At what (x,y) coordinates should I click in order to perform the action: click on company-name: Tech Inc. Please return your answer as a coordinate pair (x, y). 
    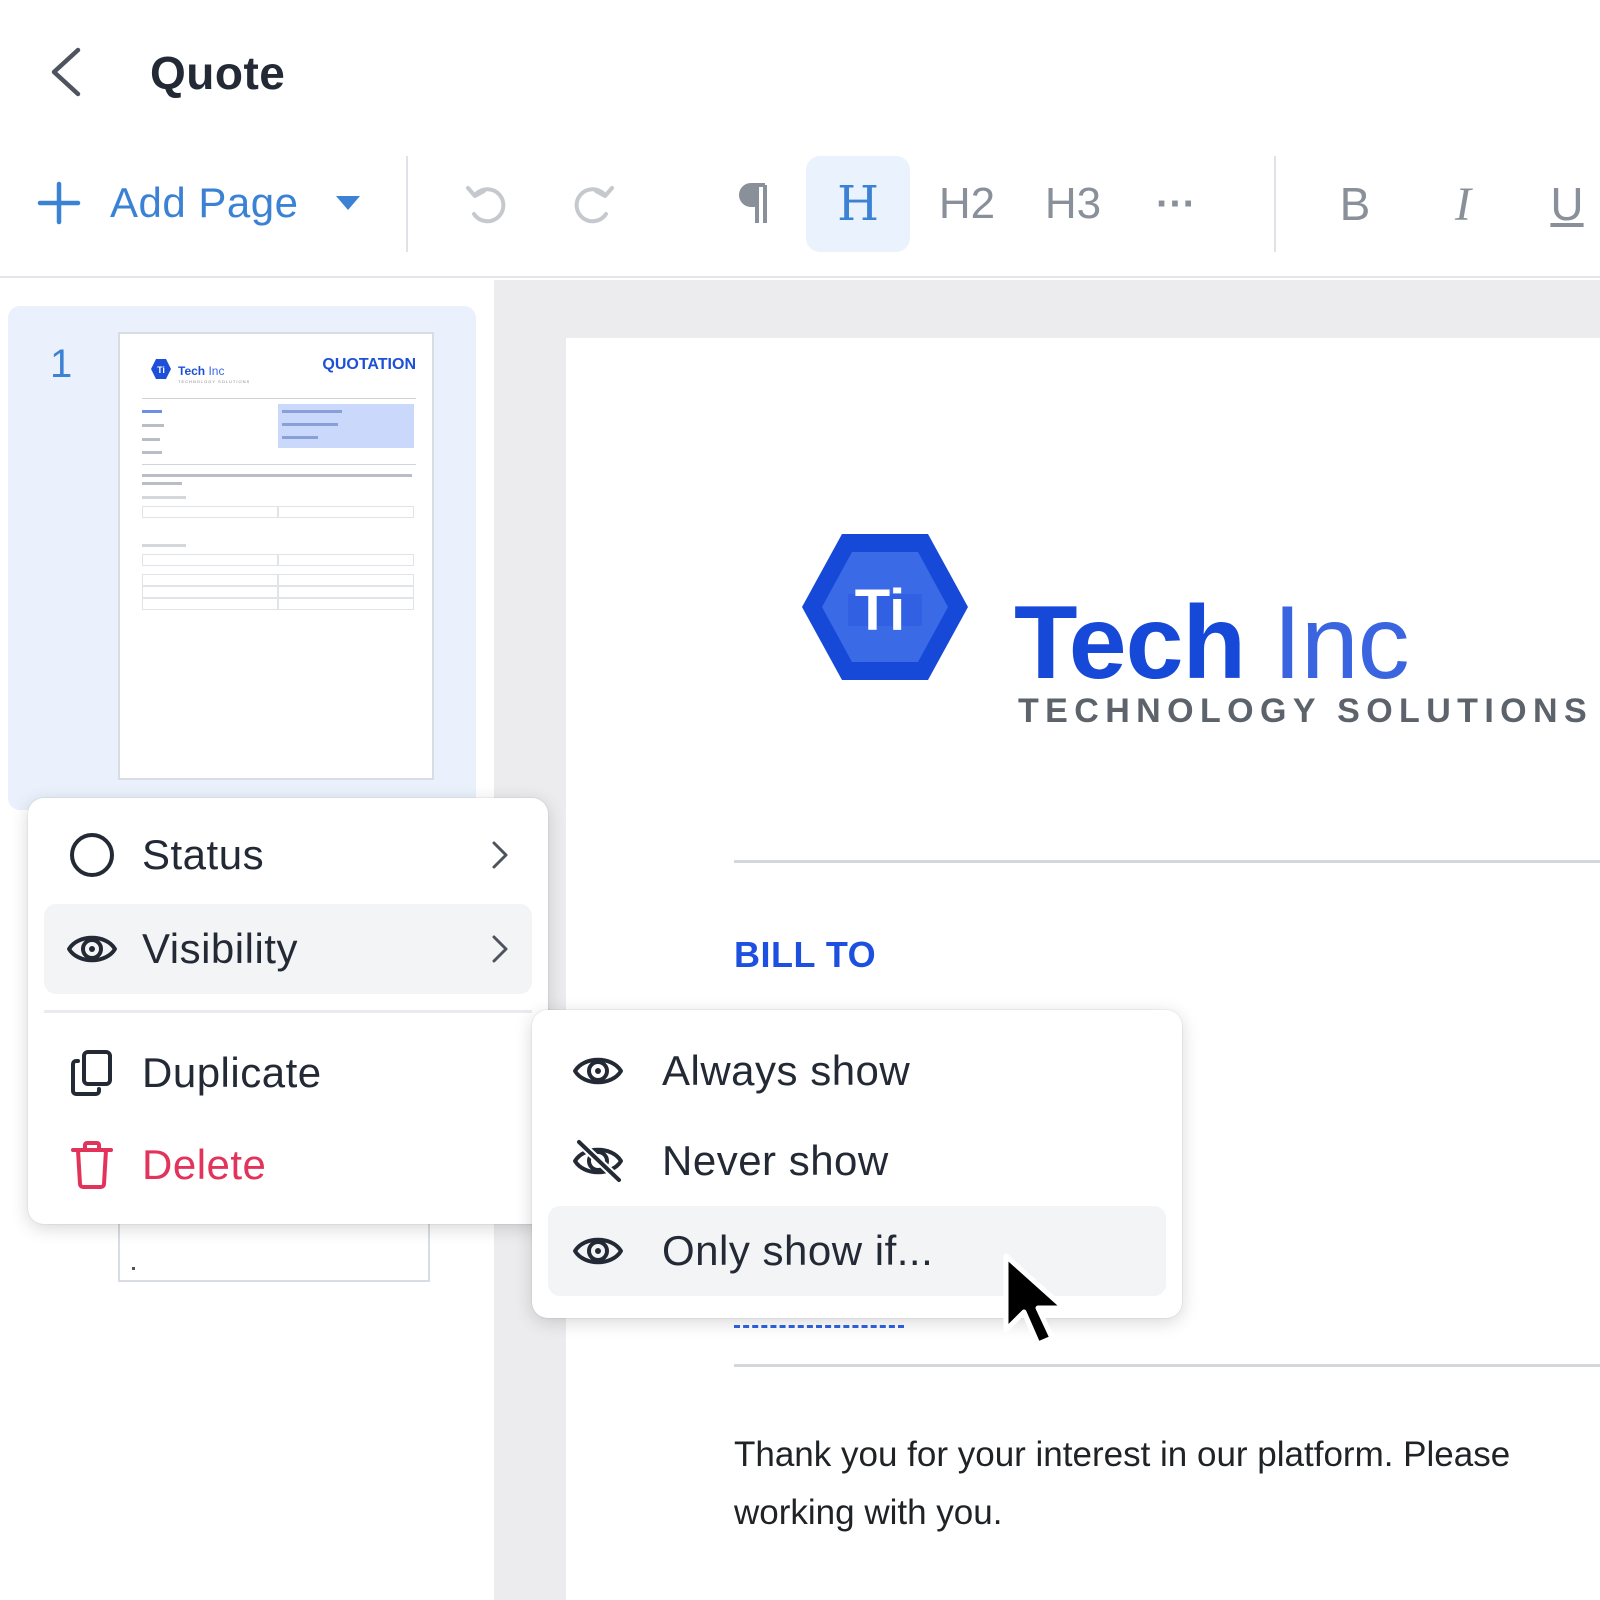
    Looking at the image, I should click on (1212, 643).